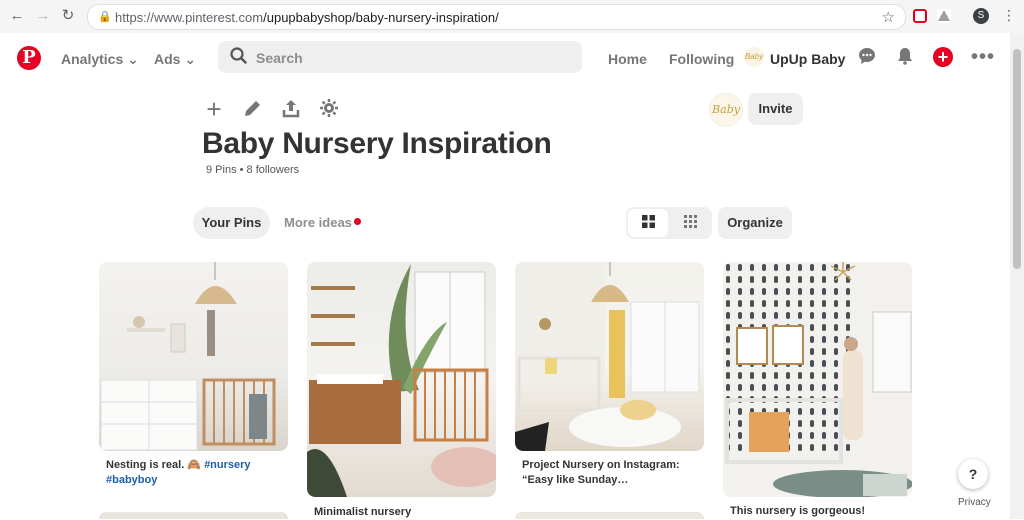 Image resolution: width=1024 pixels, height=520 pixels. What do you see at coordinates (726, 110) in the screenshot?
I see `board-owner-avatar: Baby` at bounding box center [726, 110].